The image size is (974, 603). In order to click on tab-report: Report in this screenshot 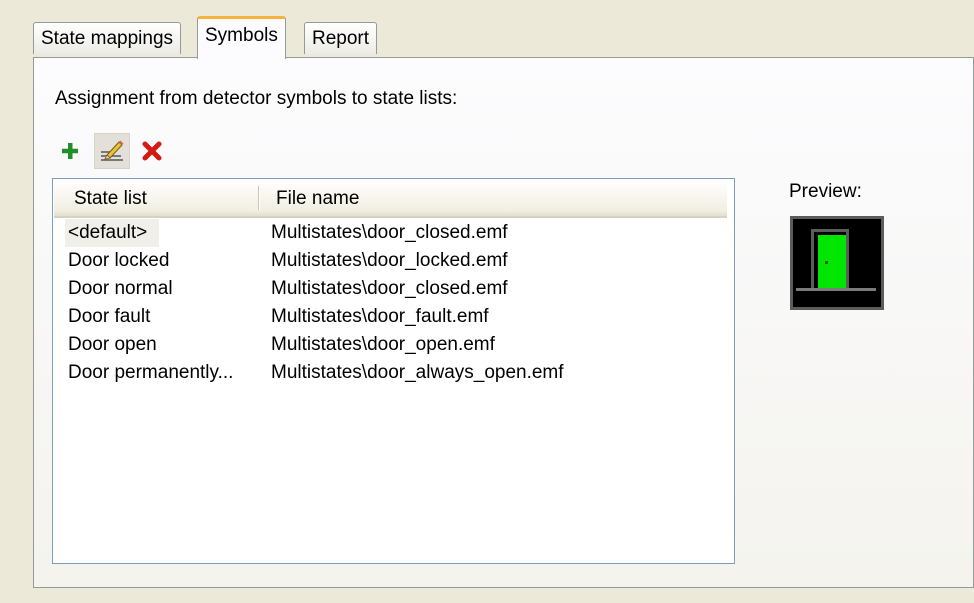, I will do `click(341, 38)`.